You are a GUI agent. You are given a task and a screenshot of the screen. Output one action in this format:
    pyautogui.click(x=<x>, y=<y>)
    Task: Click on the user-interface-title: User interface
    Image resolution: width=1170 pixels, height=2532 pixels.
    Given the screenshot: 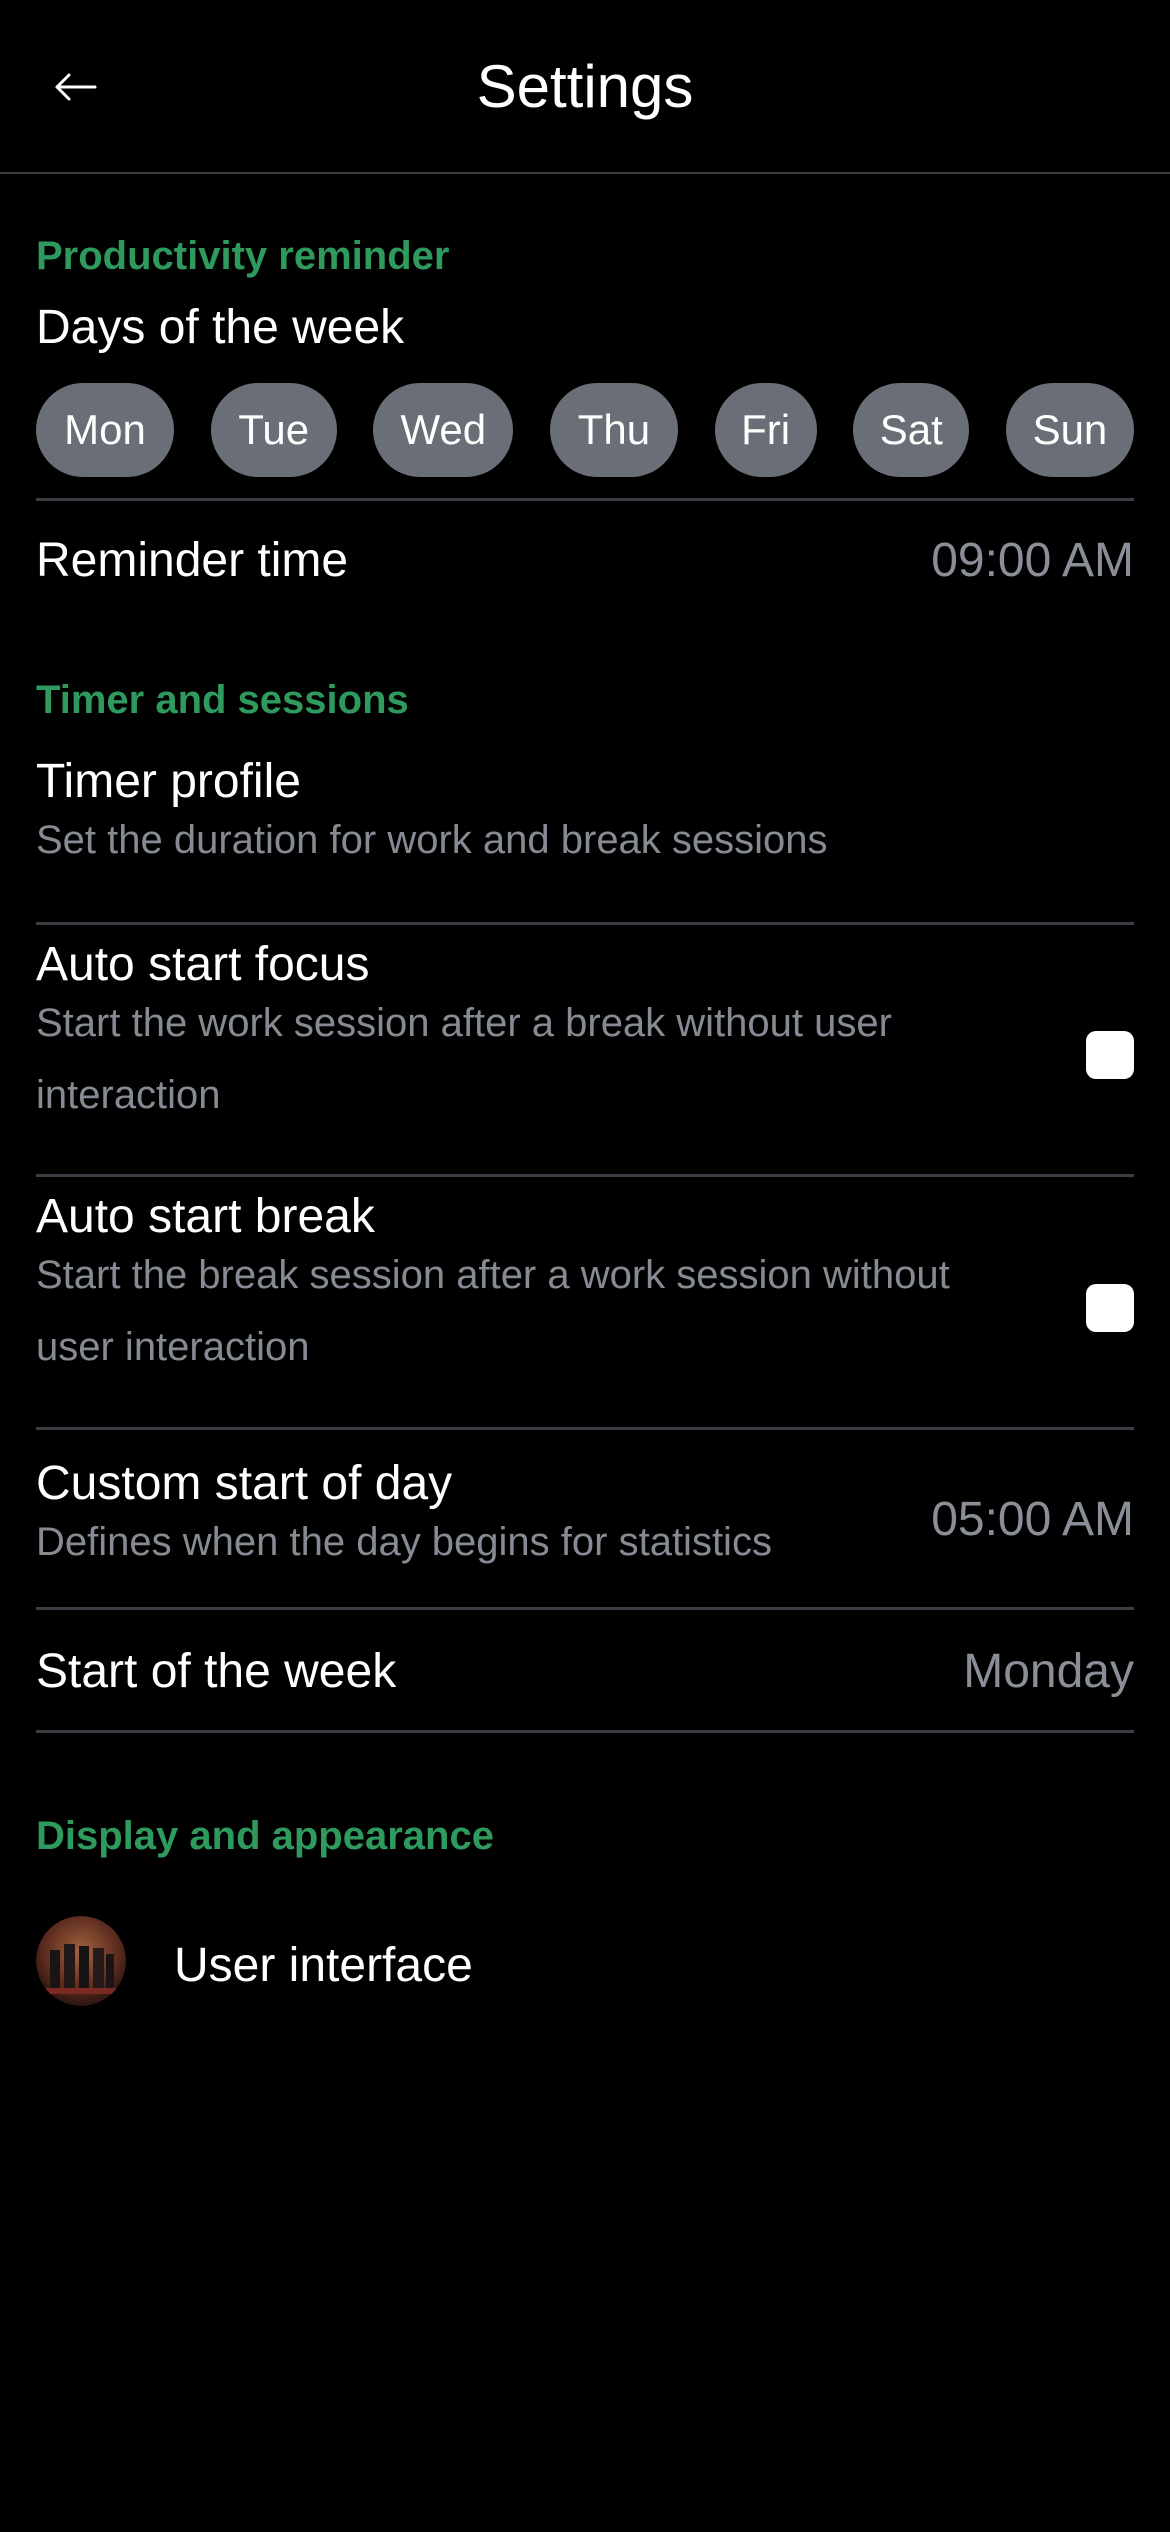 What is the action you would take?
    pyautogui.click(x=323, y=1965)
    